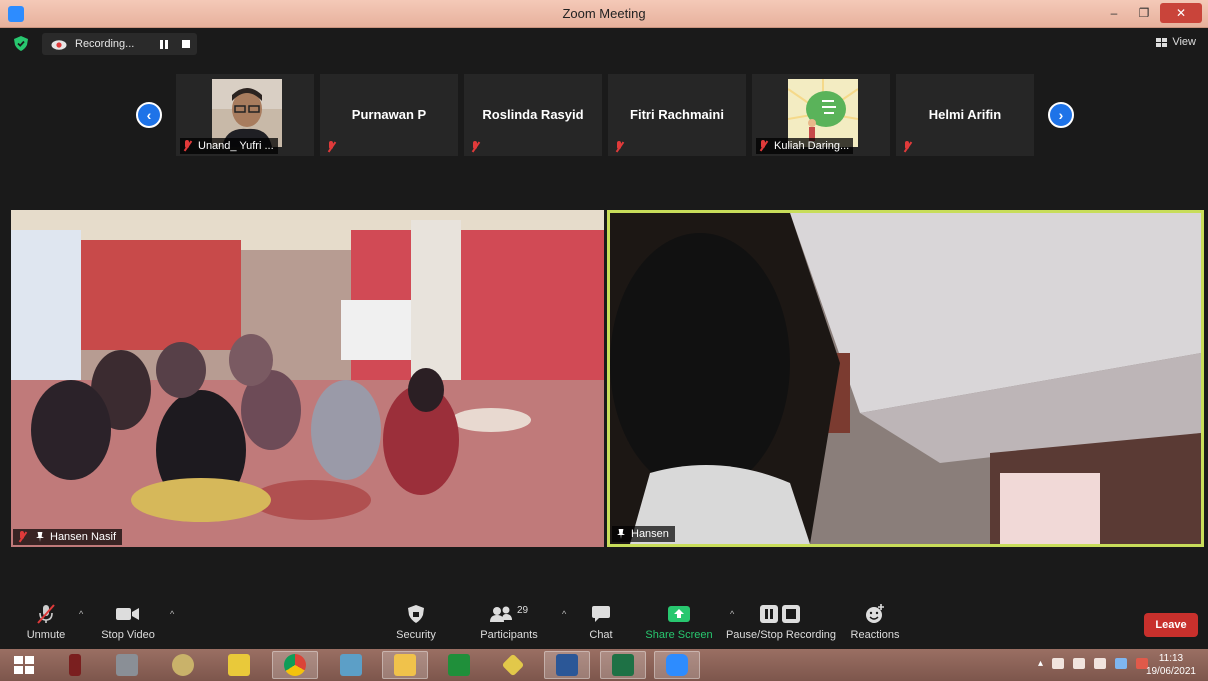 Image resolution: width=1208 pixels, height=681 pixels. I want to click on reactions-button: Reactions, so click(875, 621).